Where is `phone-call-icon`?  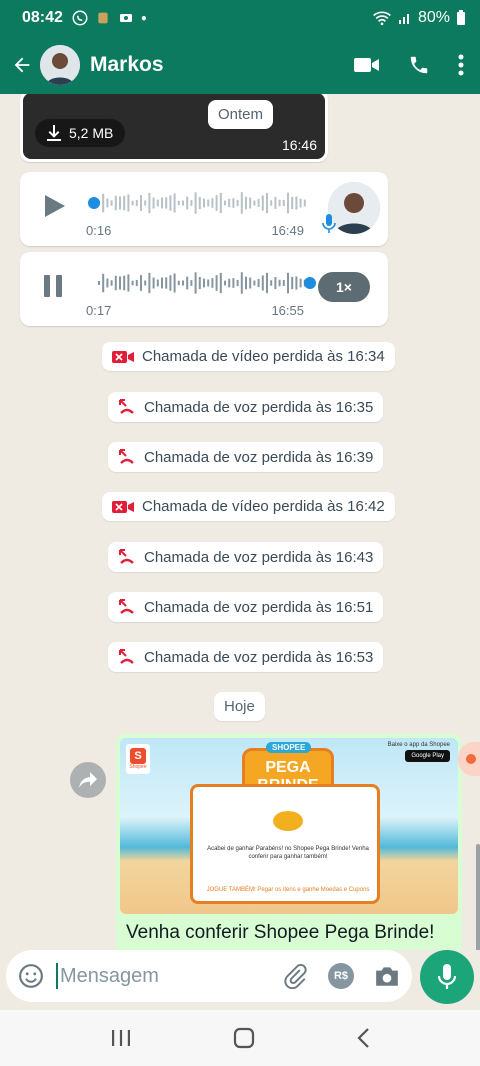 phone-call-icon is located at coordinates (419, 65).